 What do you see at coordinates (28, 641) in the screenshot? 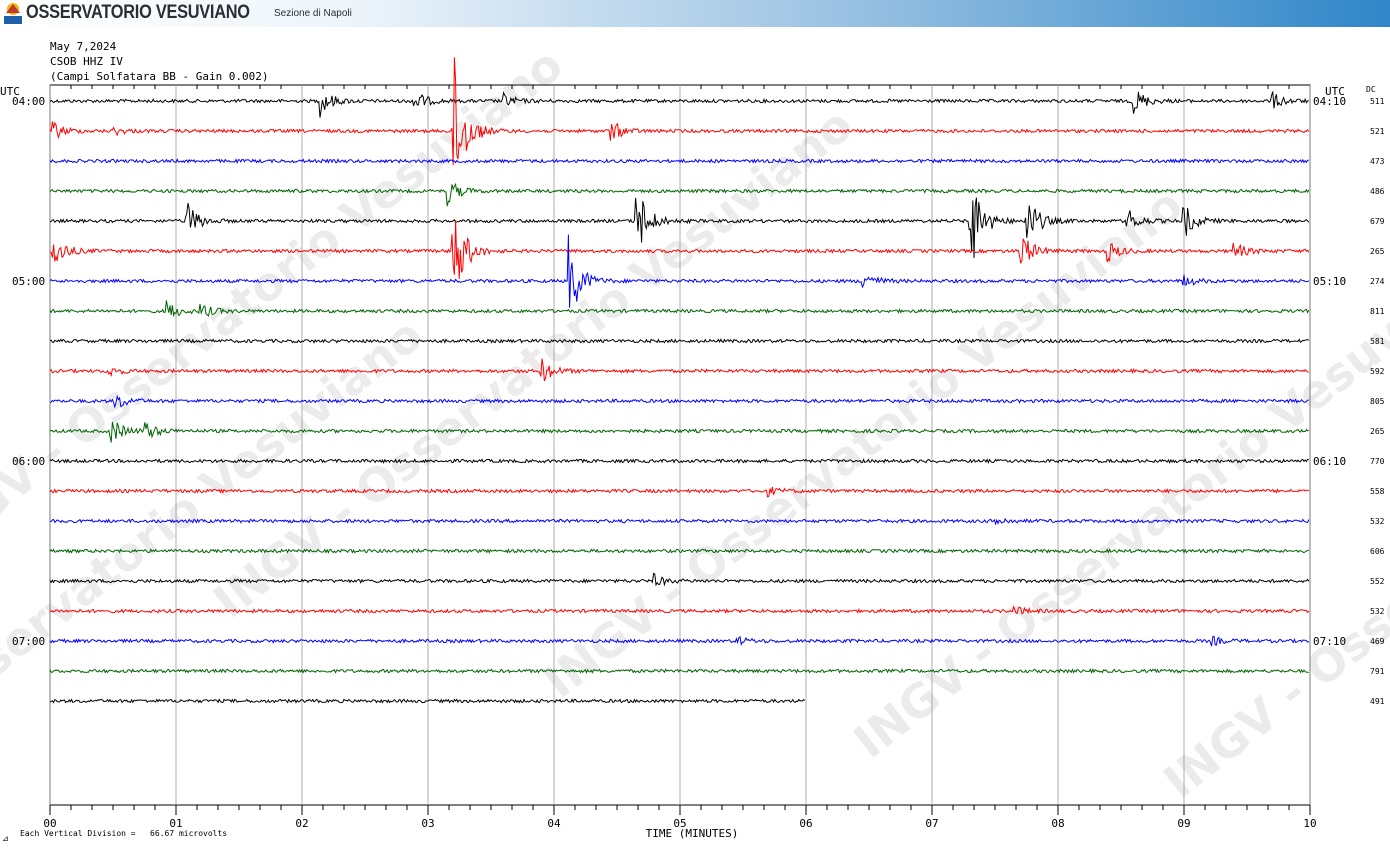
I see `left-hour-label: 07:00` at bounding box center [28, 641].